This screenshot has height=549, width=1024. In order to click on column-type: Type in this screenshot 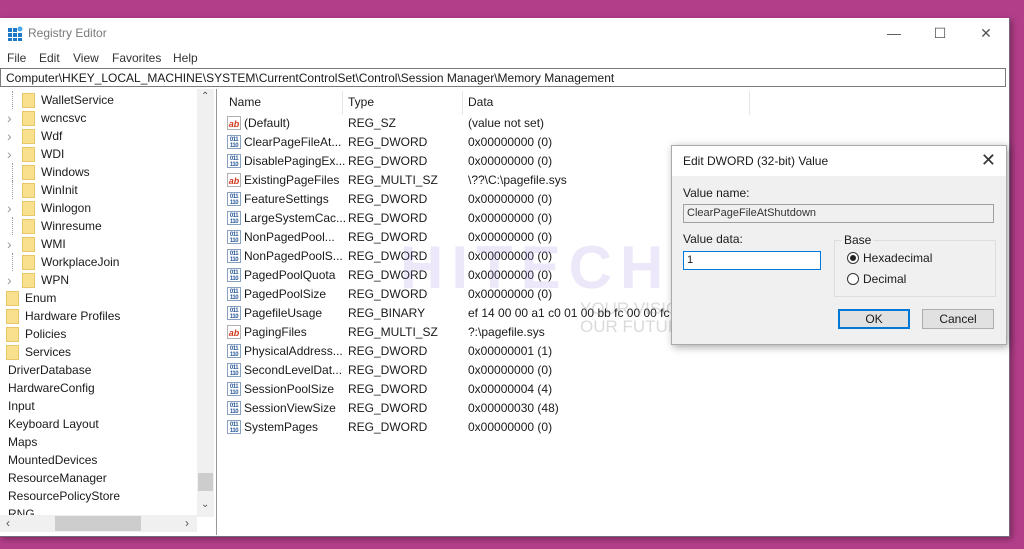, I will do `click(361, 102)`.